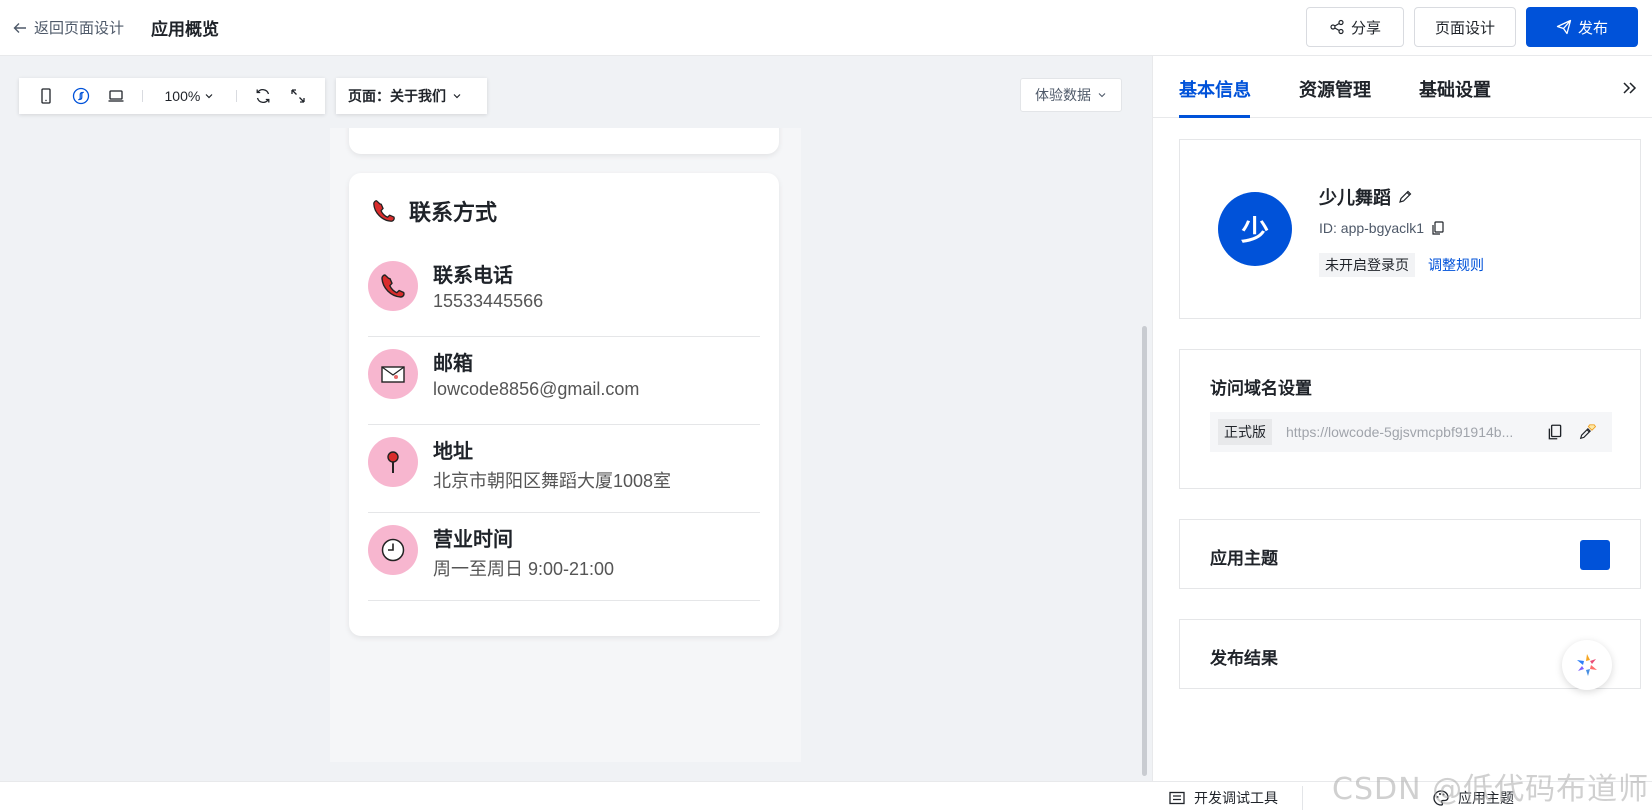  What do you see at coordinates (1261, 388) in the screenshot?
I see `domain-settings-title: 访问域名设置` at bounding box center [1261, 388].